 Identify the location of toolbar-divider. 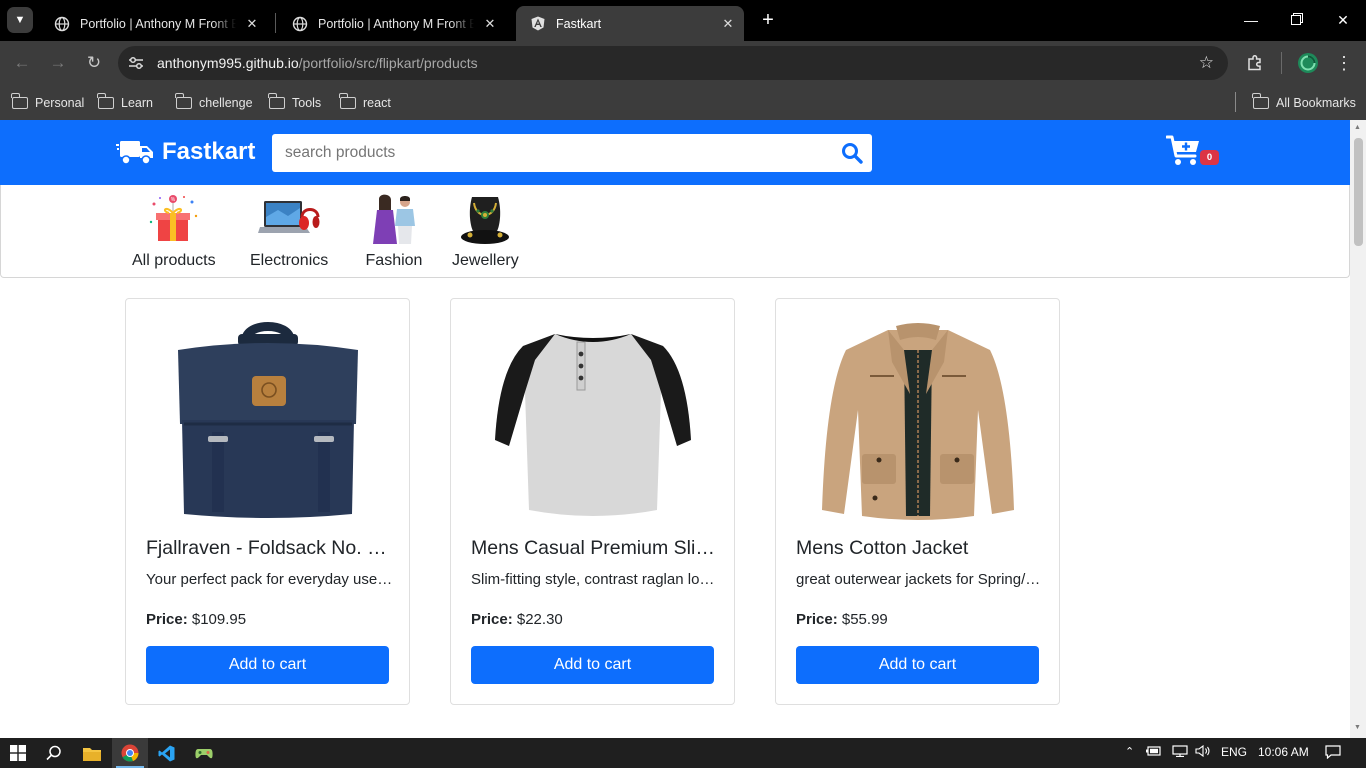
(1281, 63).